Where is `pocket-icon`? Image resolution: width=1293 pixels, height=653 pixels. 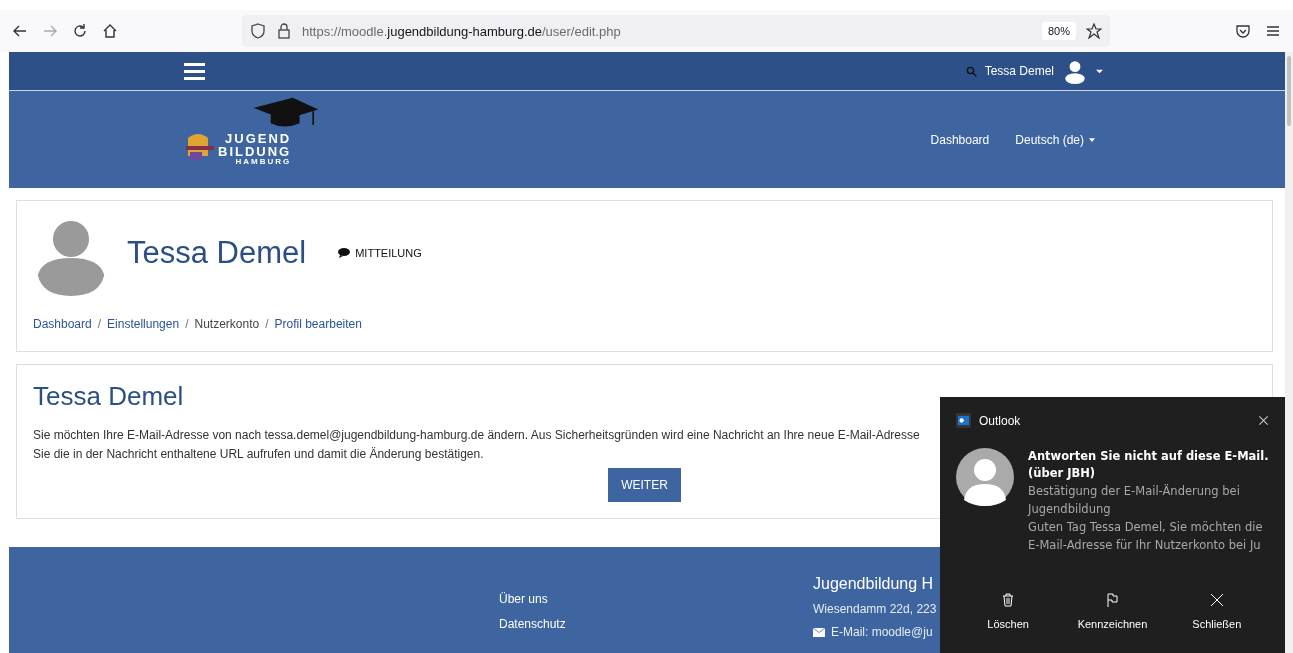
pocket-icon is located at coordinates (1243, 31).